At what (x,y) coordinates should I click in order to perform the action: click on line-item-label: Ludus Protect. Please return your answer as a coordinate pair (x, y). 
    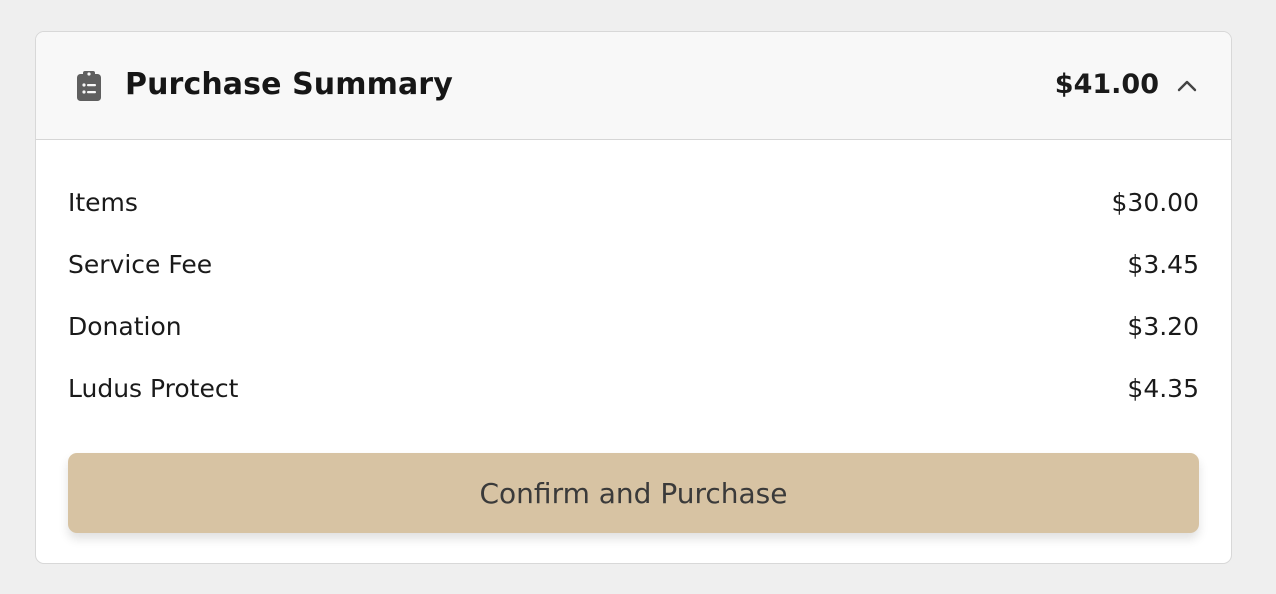
    Looking at the image, I should click on (153, 388).